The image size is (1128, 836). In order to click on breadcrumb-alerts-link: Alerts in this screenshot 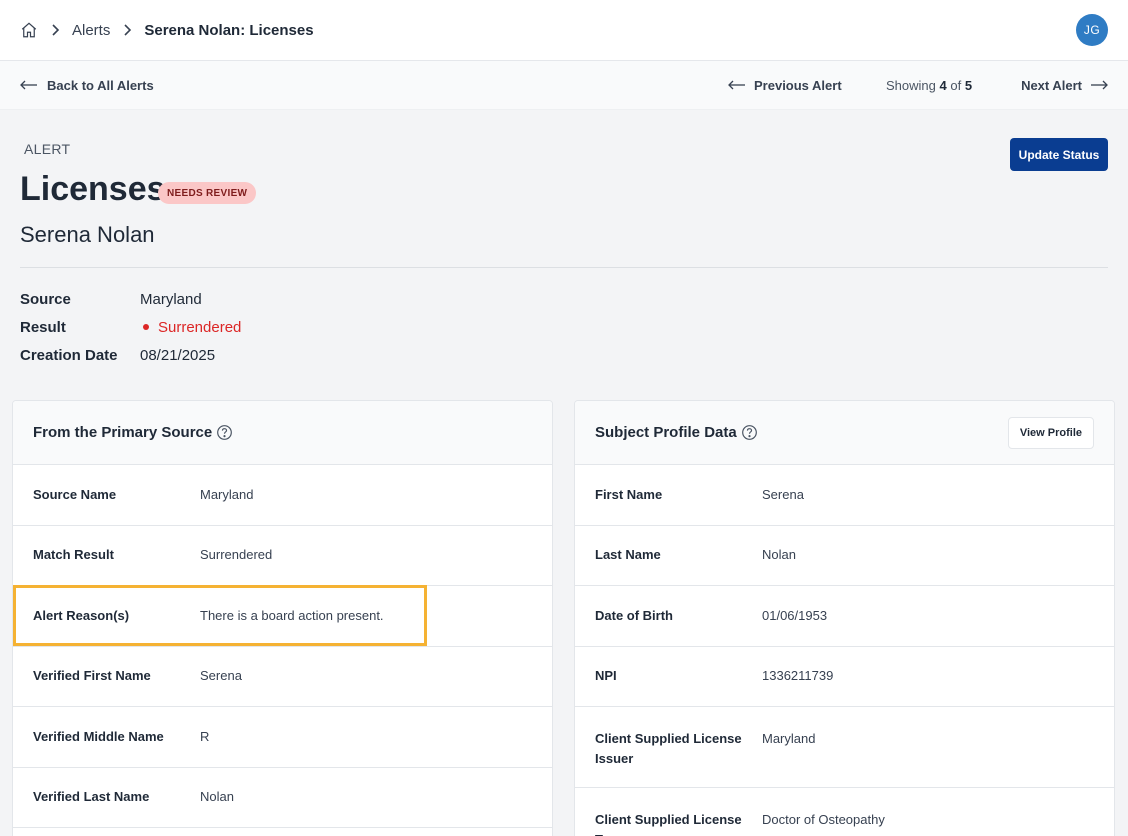, I will do `click(91, 30)`.